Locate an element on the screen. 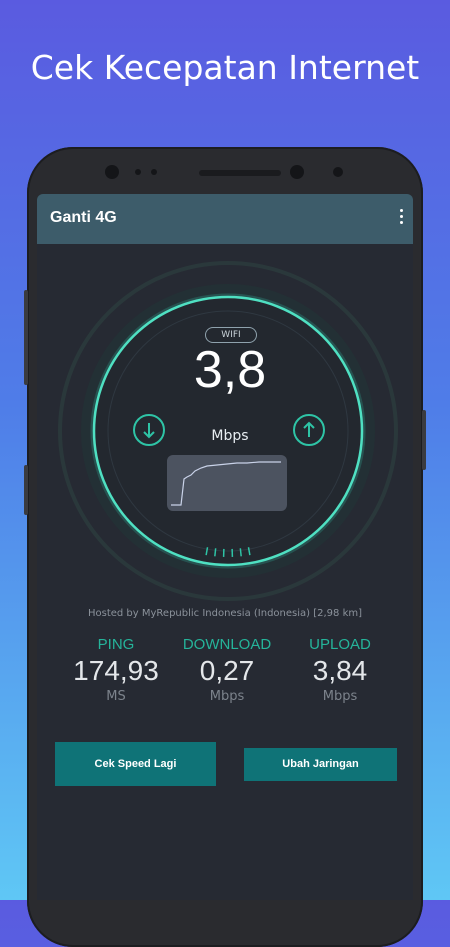 The height and width of the screenshot is (947, 450). power-button-left is located at coordinates (26, 490).